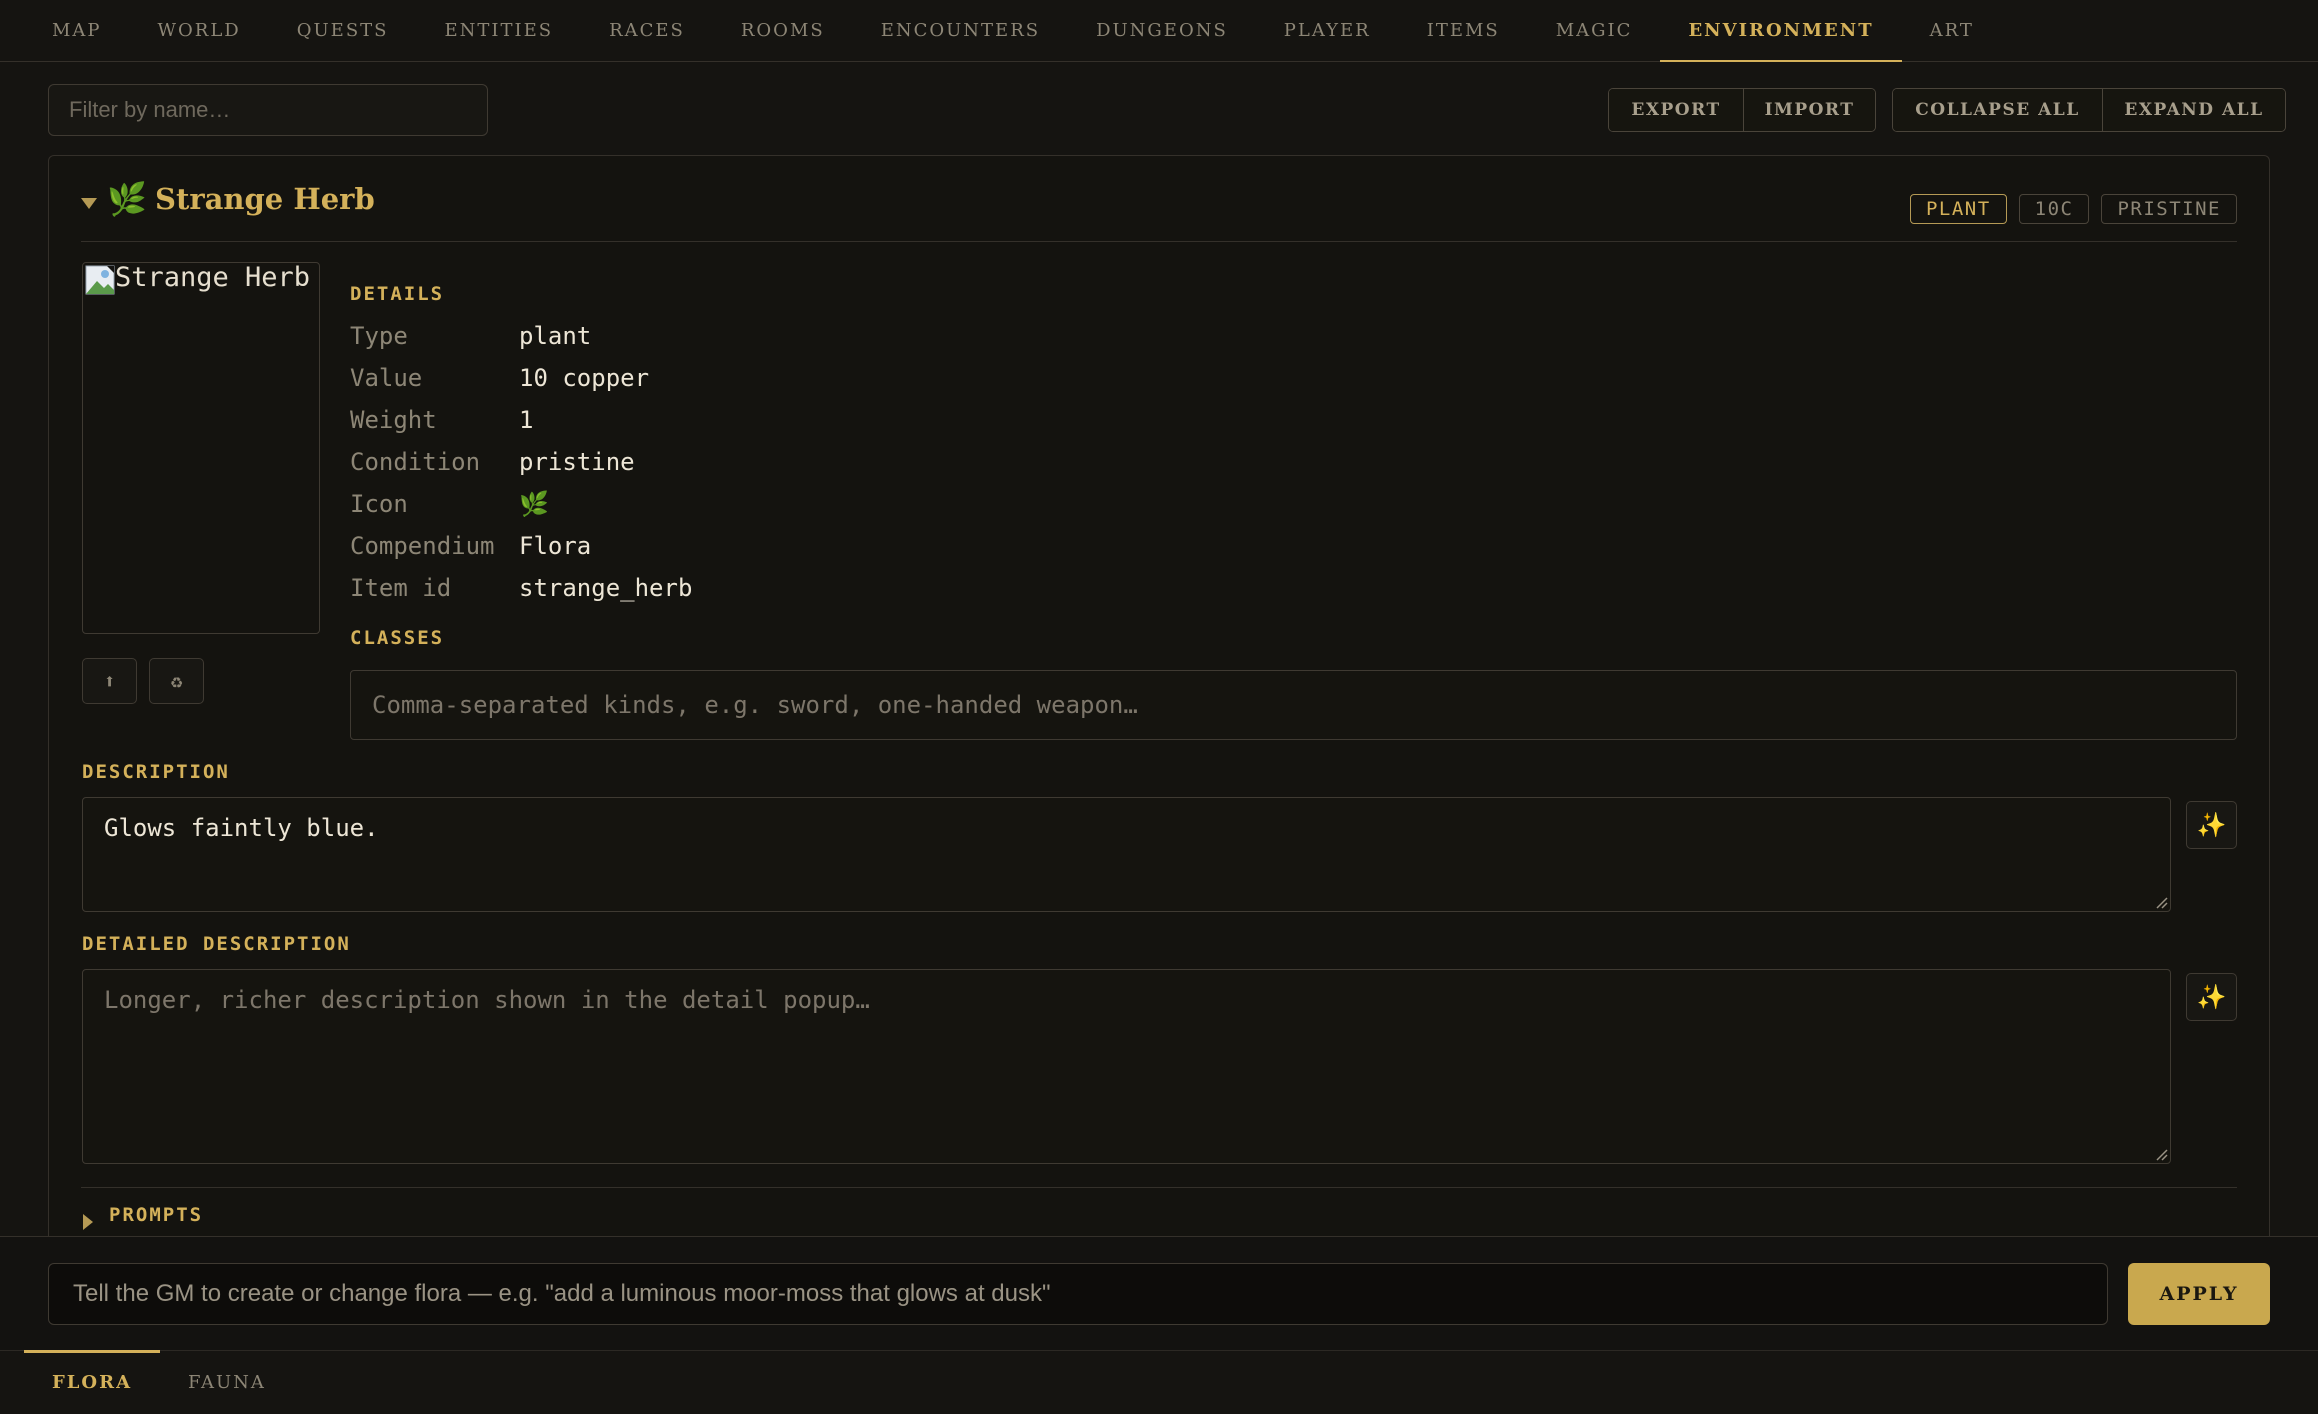  Describe the element at coordinates (577, 462) in the screenshot. I see `detail-value: pristine` at that location.